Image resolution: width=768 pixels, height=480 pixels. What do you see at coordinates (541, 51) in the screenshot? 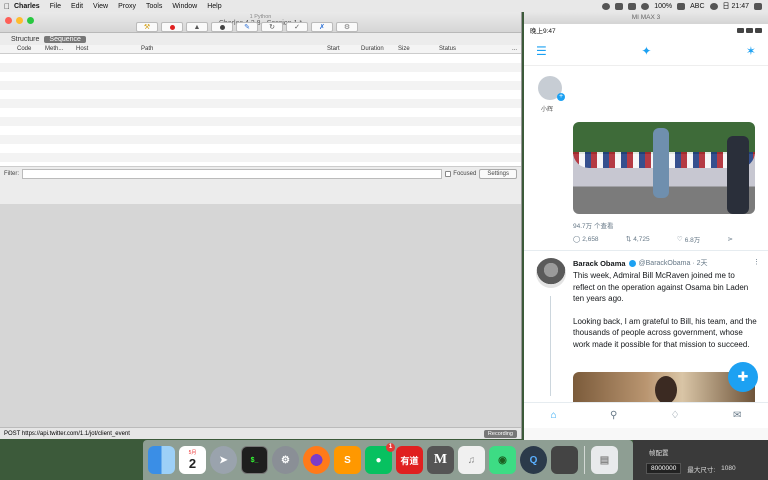
I see `menu-hamburger-icon: ☰` at bounding box center [541, 51].